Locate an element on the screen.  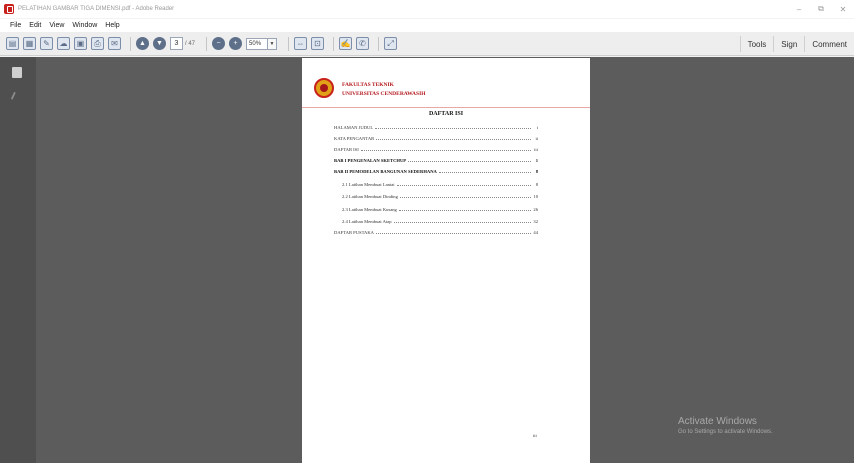
toc-entry-label: BAB II PEMODELAN BANGUNAN SEDERHANA is located at coordinates (385, 171).